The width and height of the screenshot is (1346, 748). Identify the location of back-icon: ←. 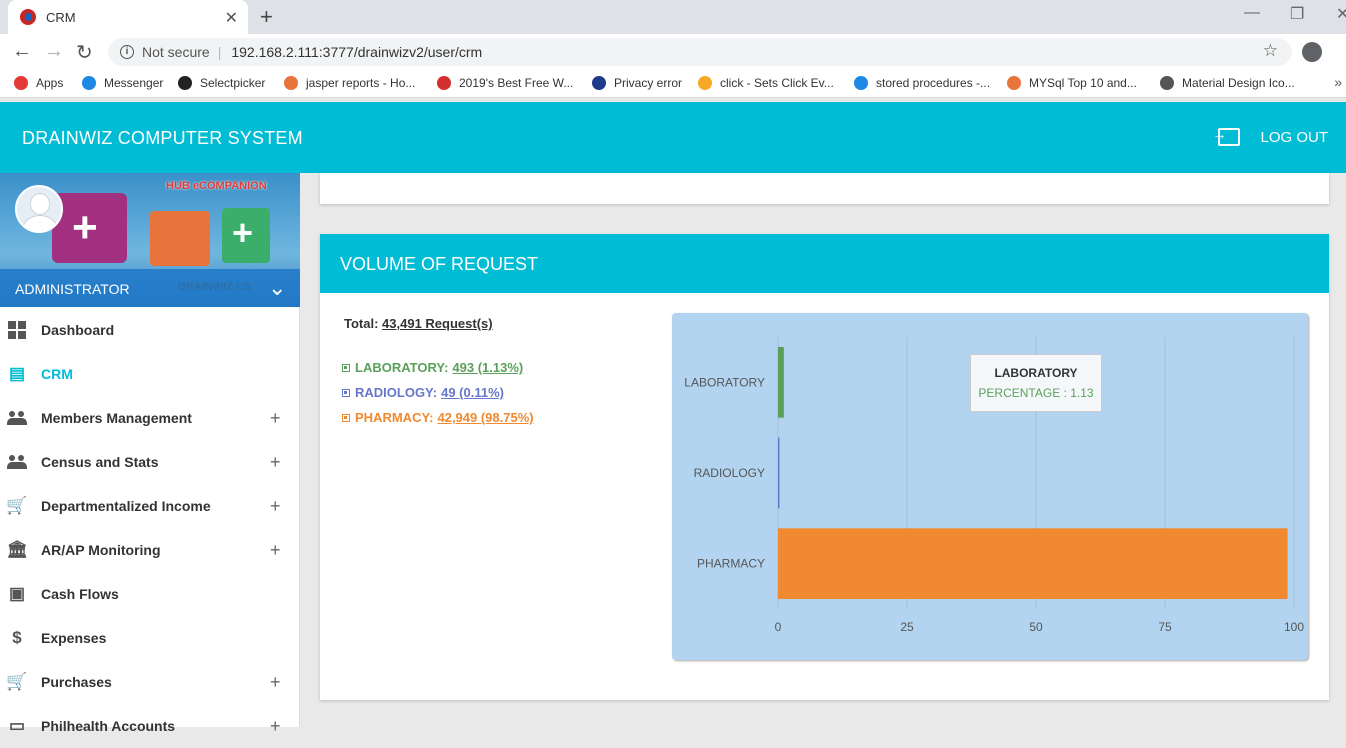
(22, 51).